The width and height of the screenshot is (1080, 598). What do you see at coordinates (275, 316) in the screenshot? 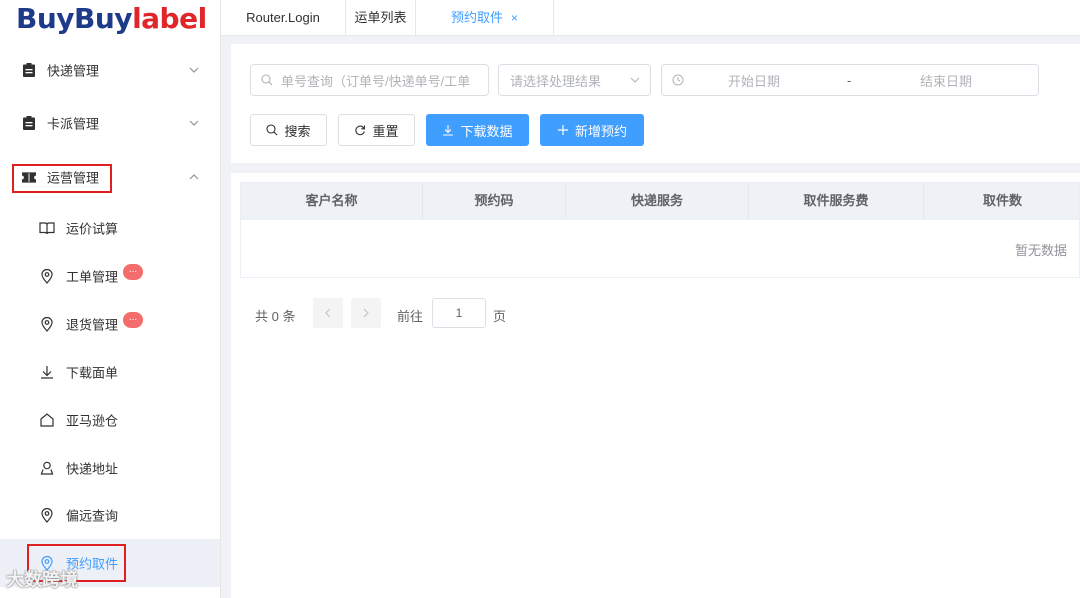
I see `pagination-total: 共 0 条` at bounding box center [275, 316].